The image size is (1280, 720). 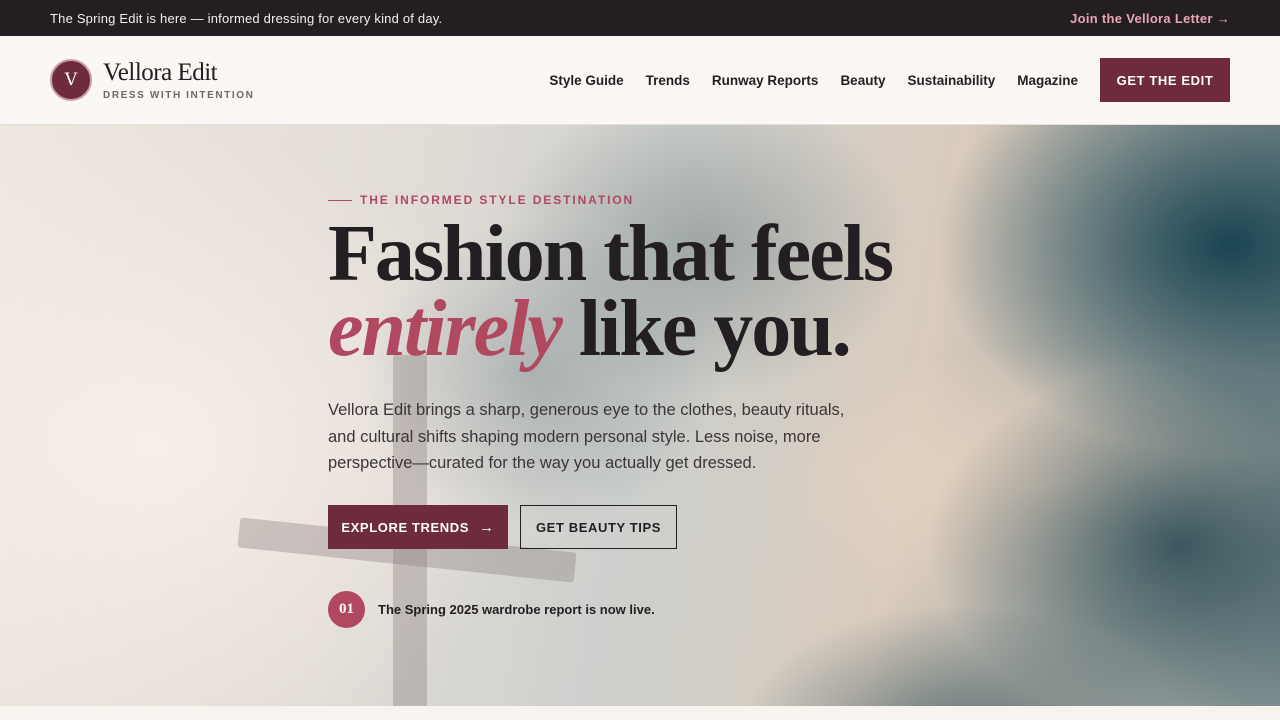 I want to click on explore-trends-button: EXPLORE TRENDS →, so click(x=418, y=527).